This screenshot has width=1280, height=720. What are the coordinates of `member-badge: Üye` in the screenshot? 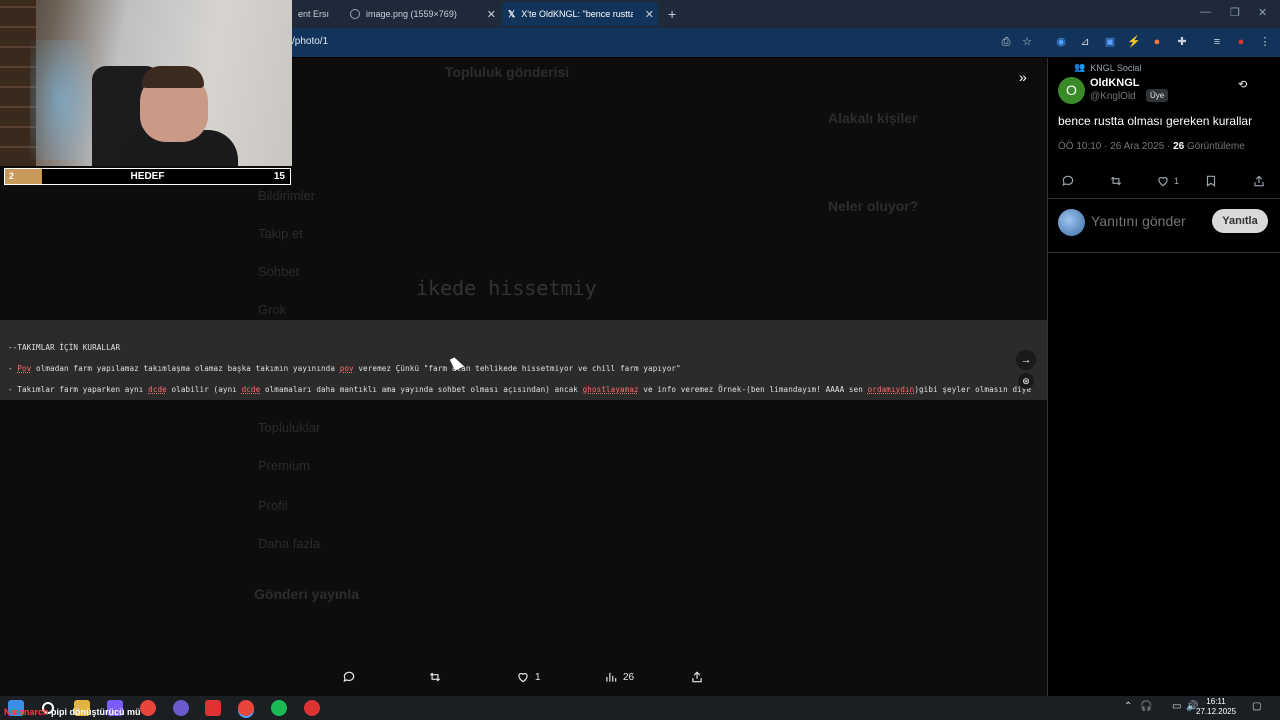 It's located at (1157, 95).